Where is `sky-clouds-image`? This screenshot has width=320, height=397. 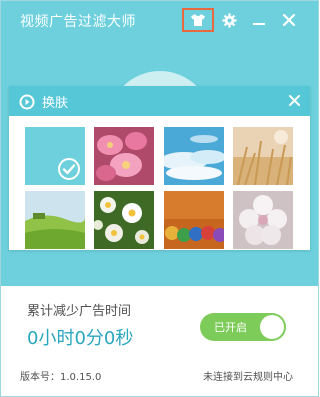
sky-clouds-image is located at coordinates (194, 156).